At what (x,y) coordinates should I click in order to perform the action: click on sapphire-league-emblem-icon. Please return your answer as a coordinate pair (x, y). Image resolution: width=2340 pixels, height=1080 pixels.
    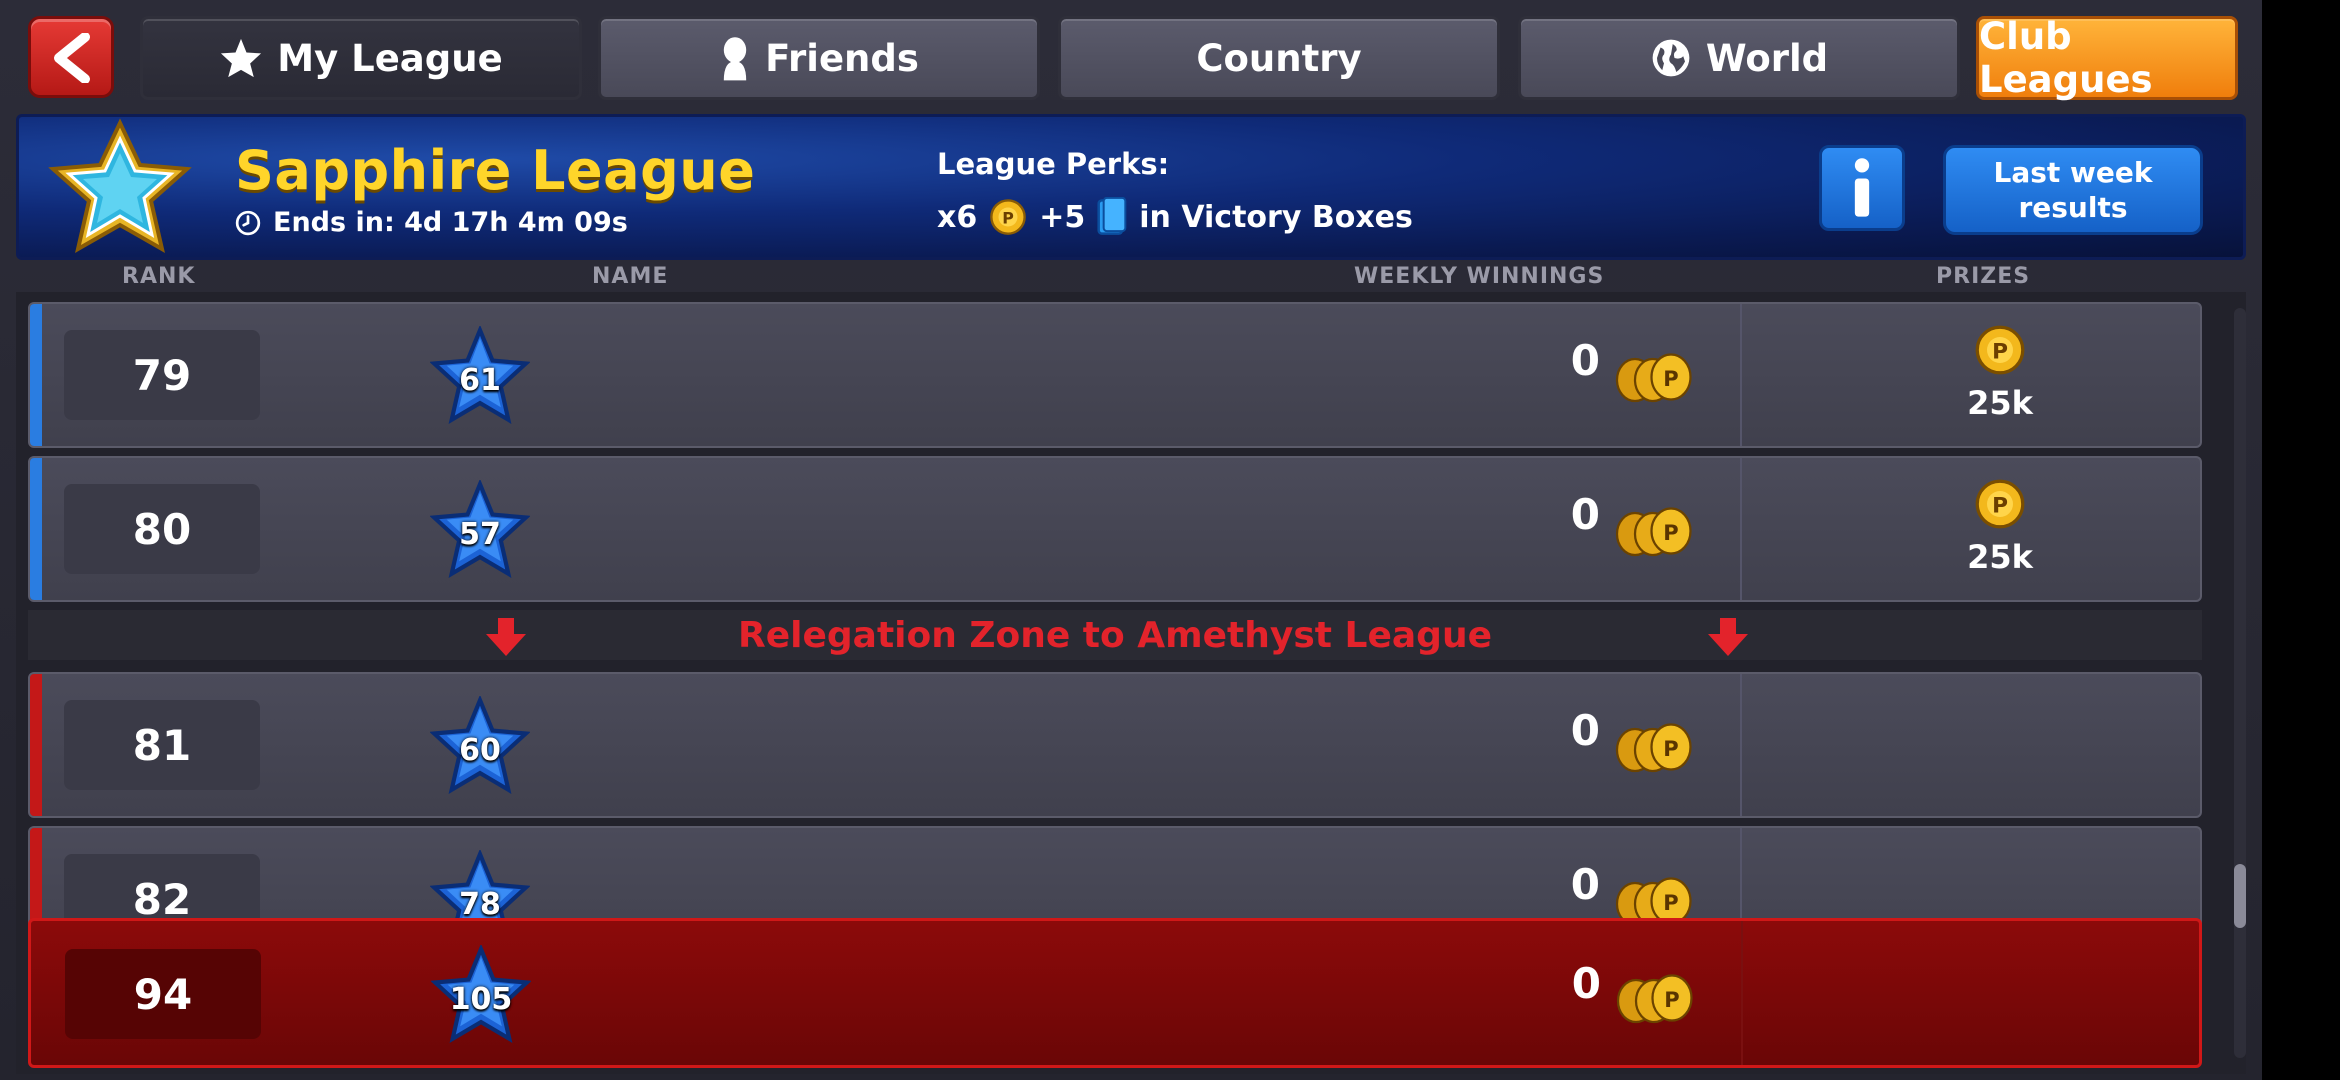
    Looking at the image, I should click on (120, 191).